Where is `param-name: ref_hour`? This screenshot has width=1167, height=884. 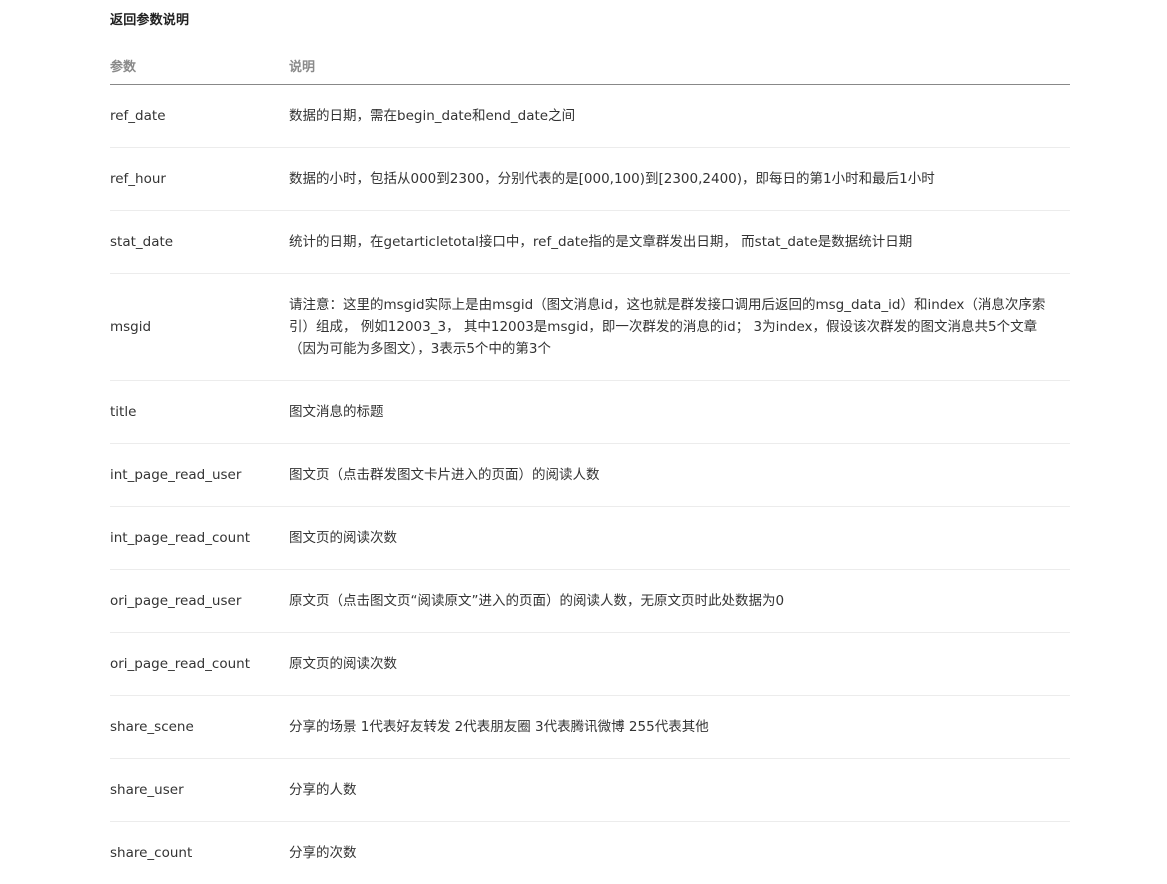
param-name: ref_hour is located at coordinates (199, 179).